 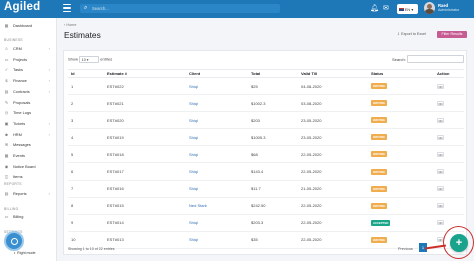 I want to click on column-header-status: Status, so click(x=401, y=73).